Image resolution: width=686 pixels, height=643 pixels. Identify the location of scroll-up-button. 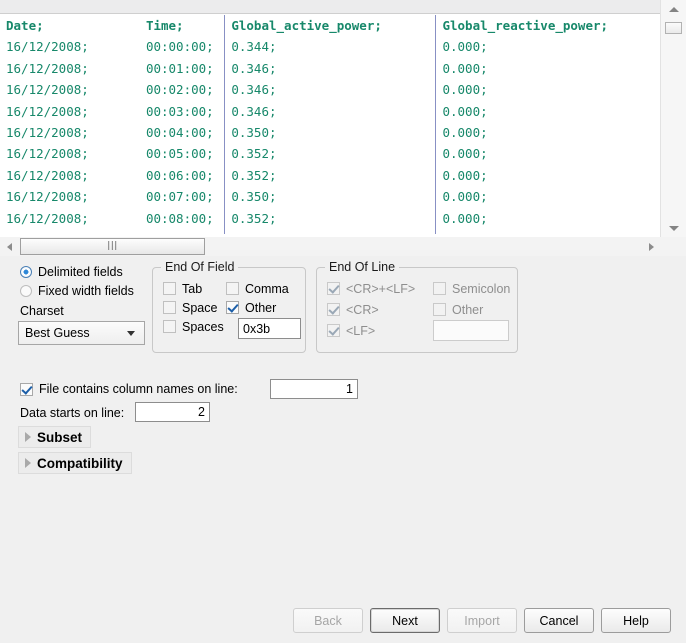
(673, 9).